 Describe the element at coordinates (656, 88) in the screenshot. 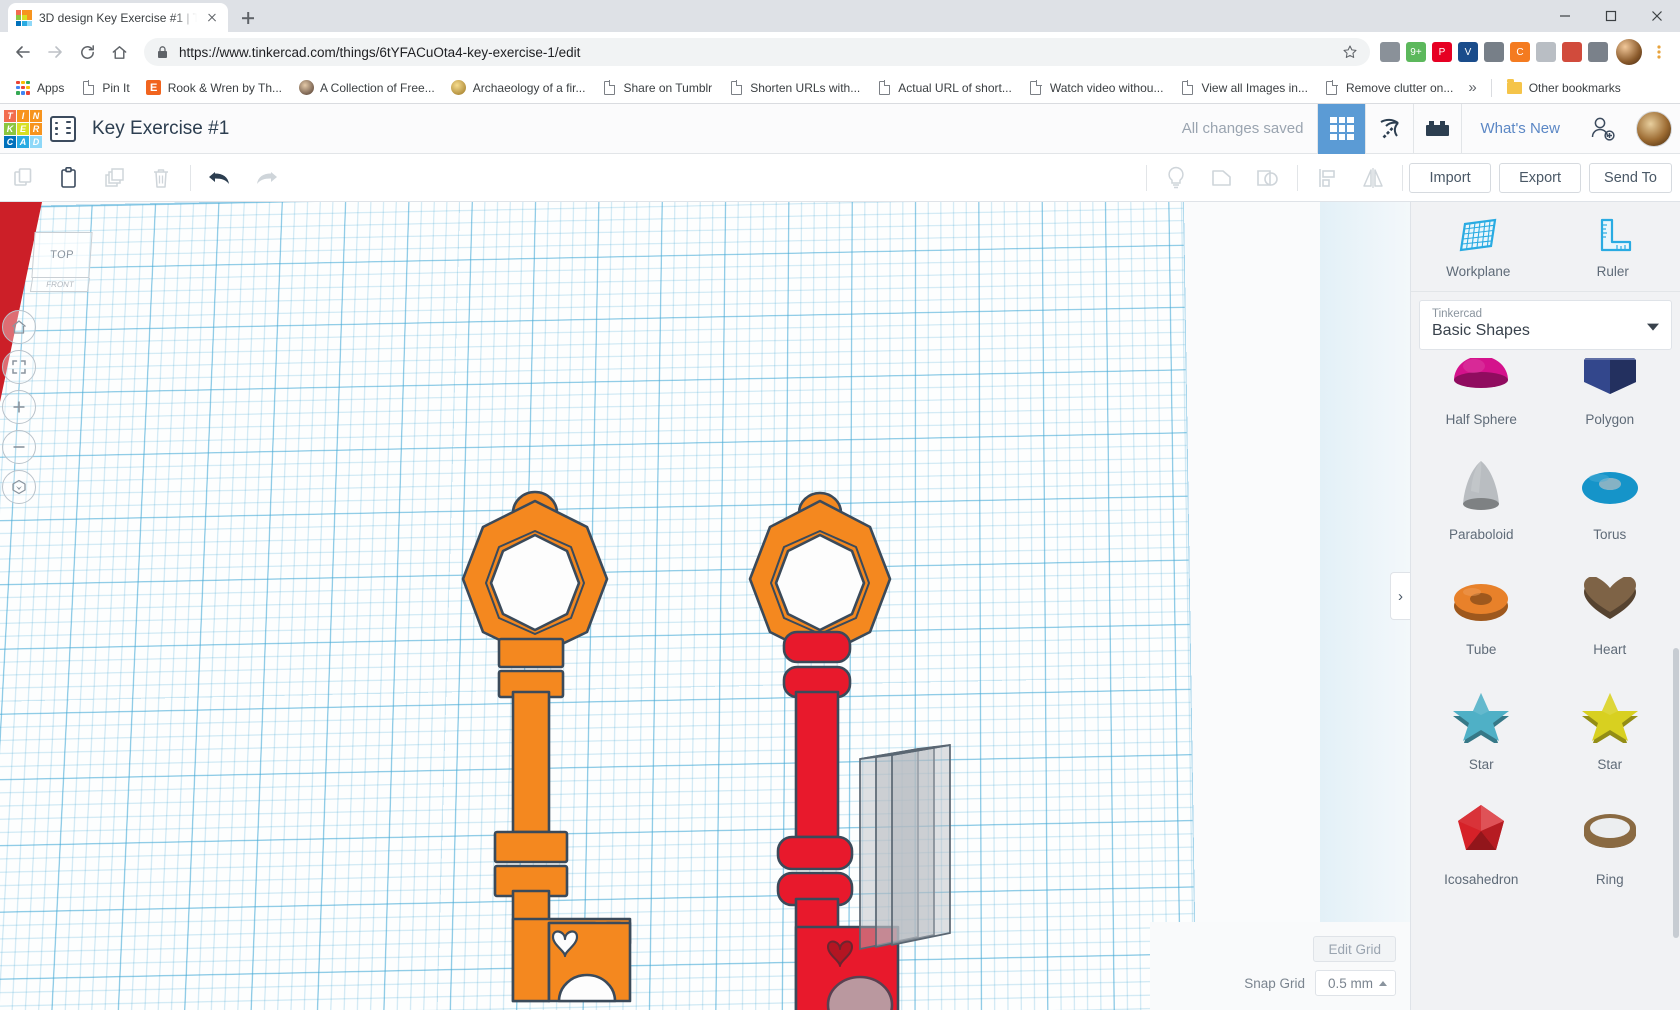

I see `bookmark-item: Share on Tumblr` at that location.